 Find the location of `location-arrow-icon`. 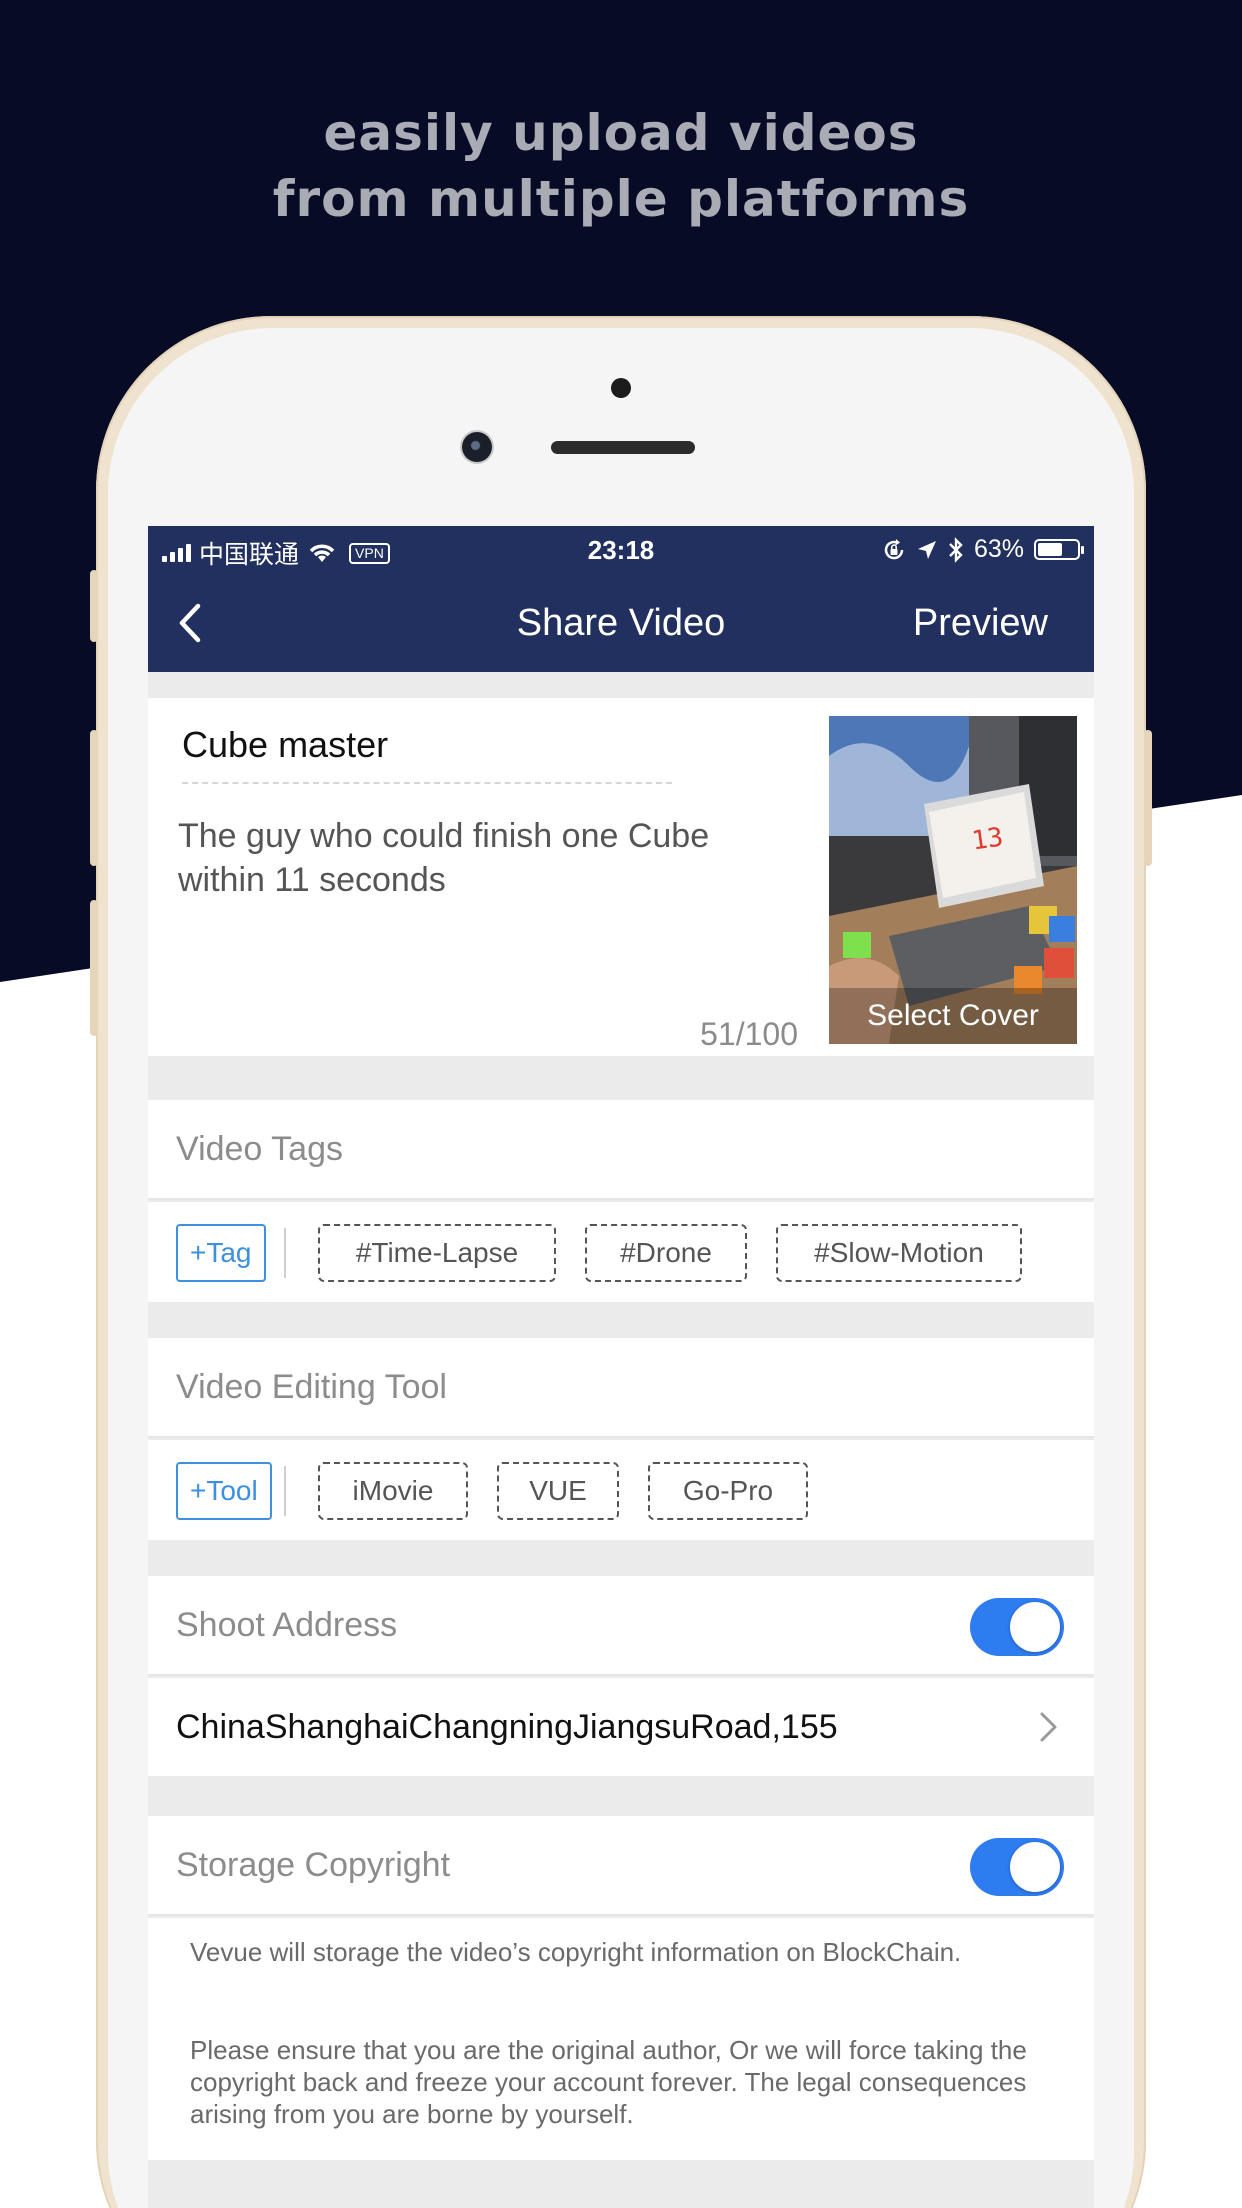

location-arrow-icon is located at coordinates (926, 549).